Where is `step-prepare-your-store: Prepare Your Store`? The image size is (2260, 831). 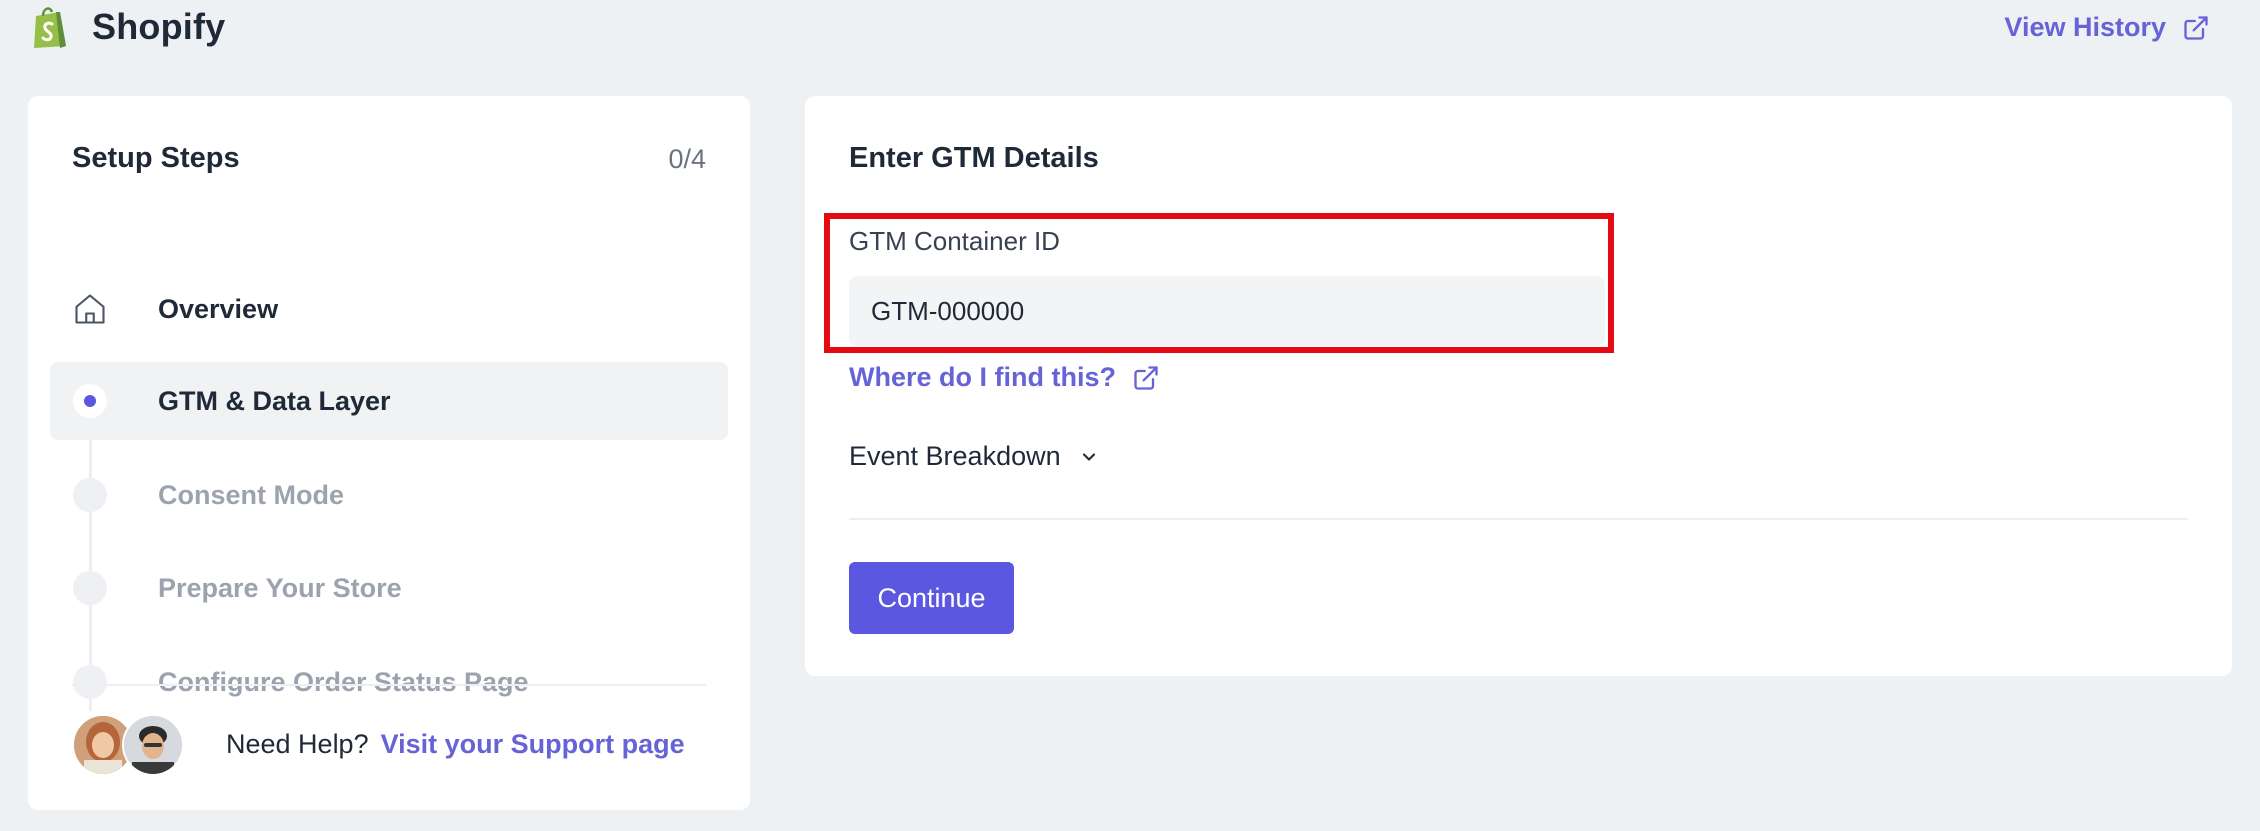
step-prepare-your-store: Prepare Your Store is located at coordinates (389, 588).